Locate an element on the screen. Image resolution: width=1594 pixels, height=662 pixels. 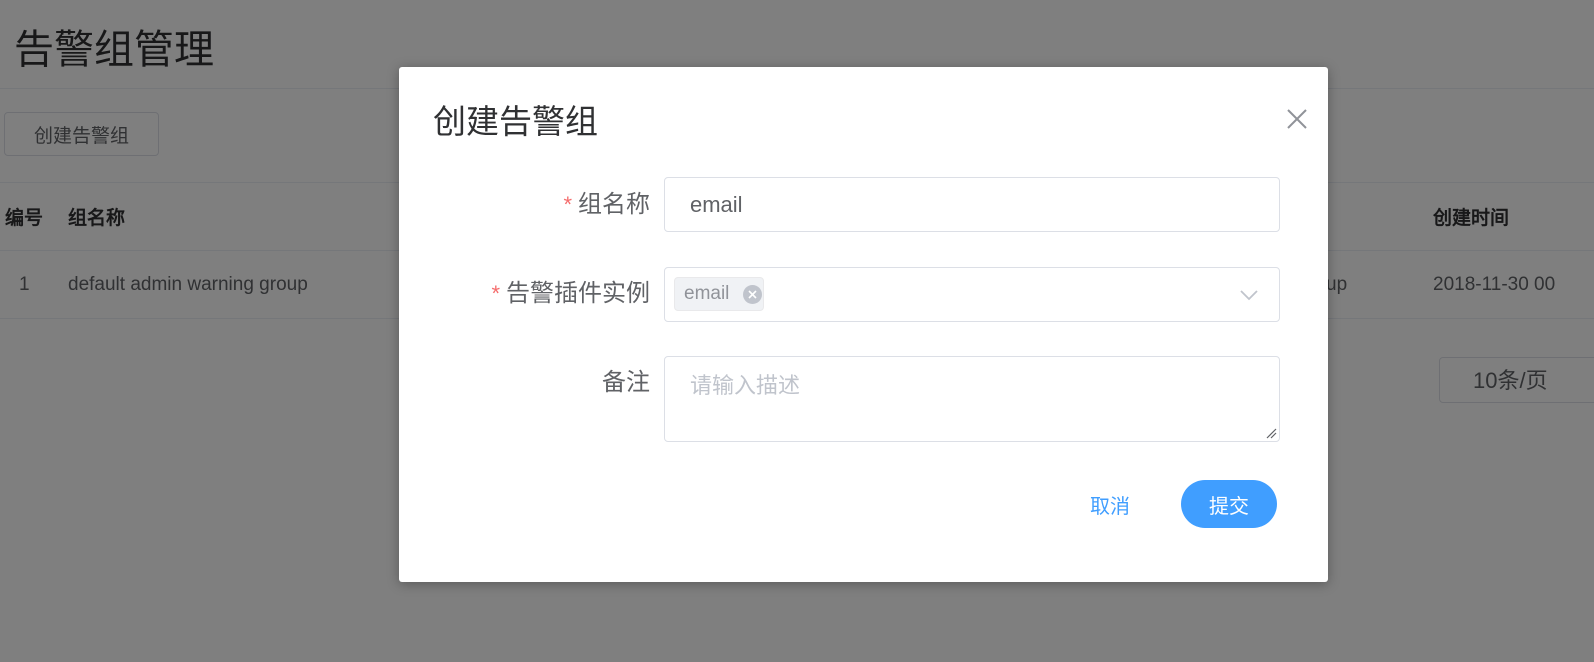
remark-label: 备注 is located at coordinates (626, 382).